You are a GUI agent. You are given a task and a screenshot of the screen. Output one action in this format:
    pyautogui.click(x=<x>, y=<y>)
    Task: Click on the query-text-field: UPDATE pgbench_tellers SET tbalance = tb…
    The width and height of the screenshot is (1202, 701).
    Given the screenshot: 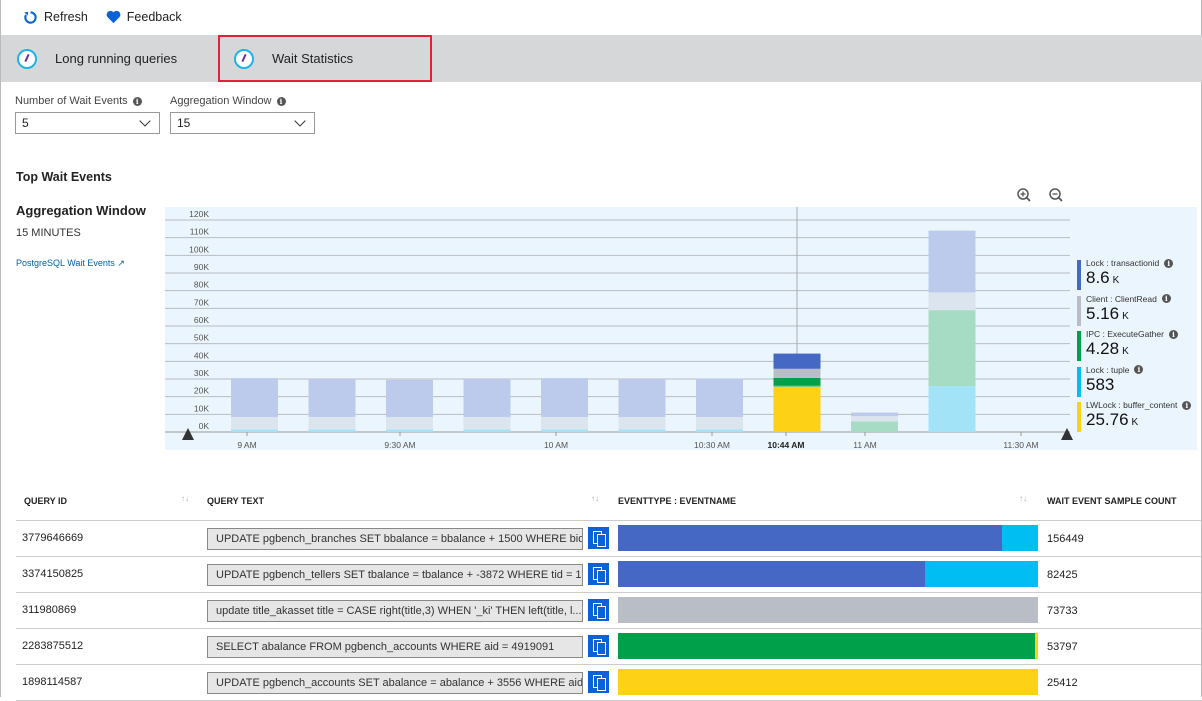 What is the action you would take?
    pyautogui.click(x=395, y=575)
    